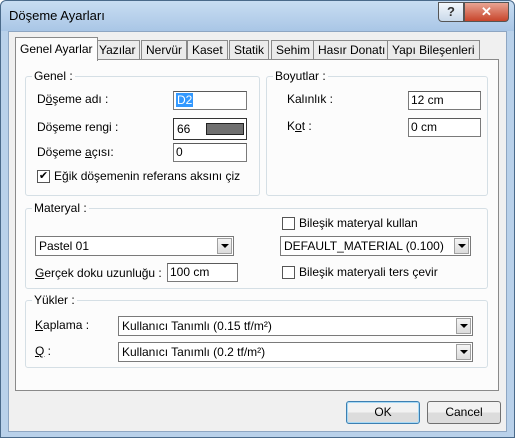 This screenshot has height=438, width=515. Describe the element at coordinates (444, 100) in the screenshot. I see `kalinlik-input: 12 cm` at that location.